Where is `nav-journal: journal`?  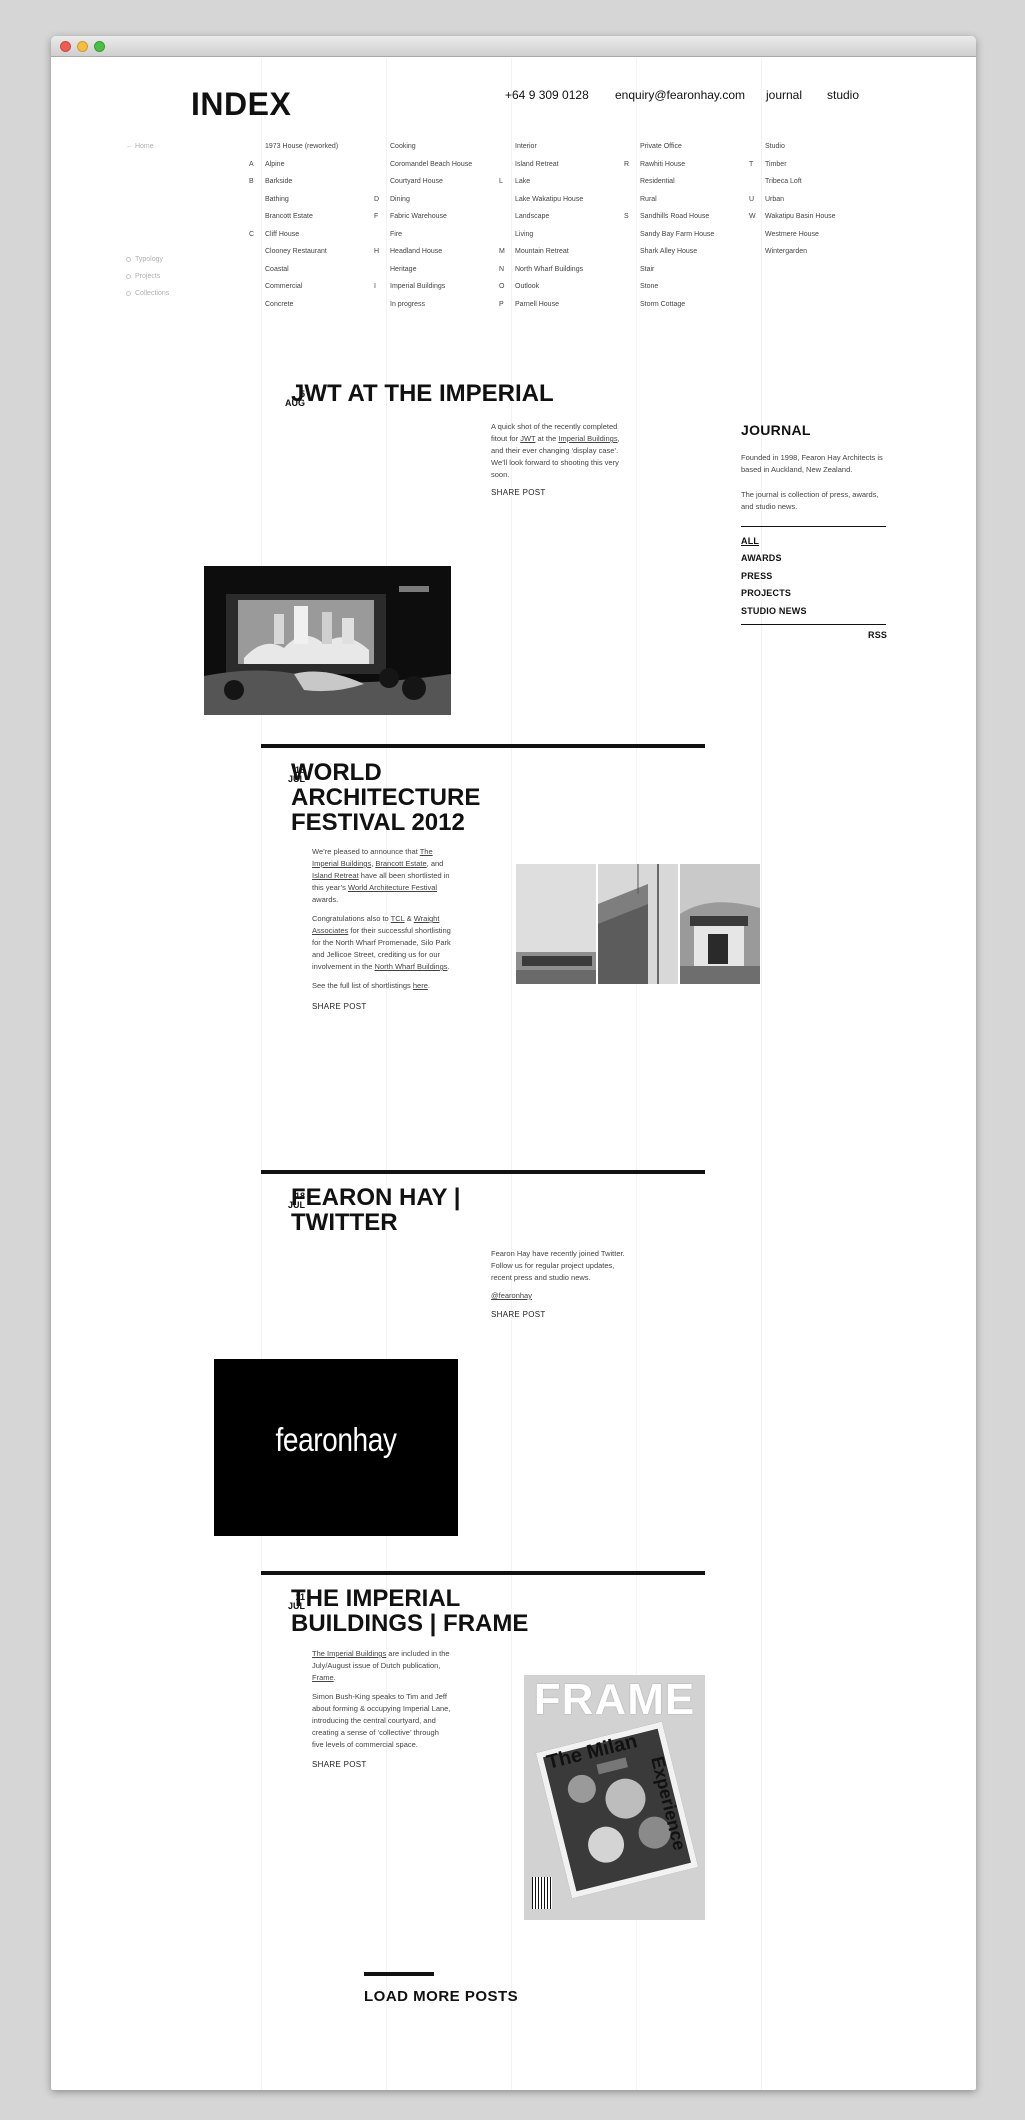
nav-journal: journal is located at coordinates (784, 95).